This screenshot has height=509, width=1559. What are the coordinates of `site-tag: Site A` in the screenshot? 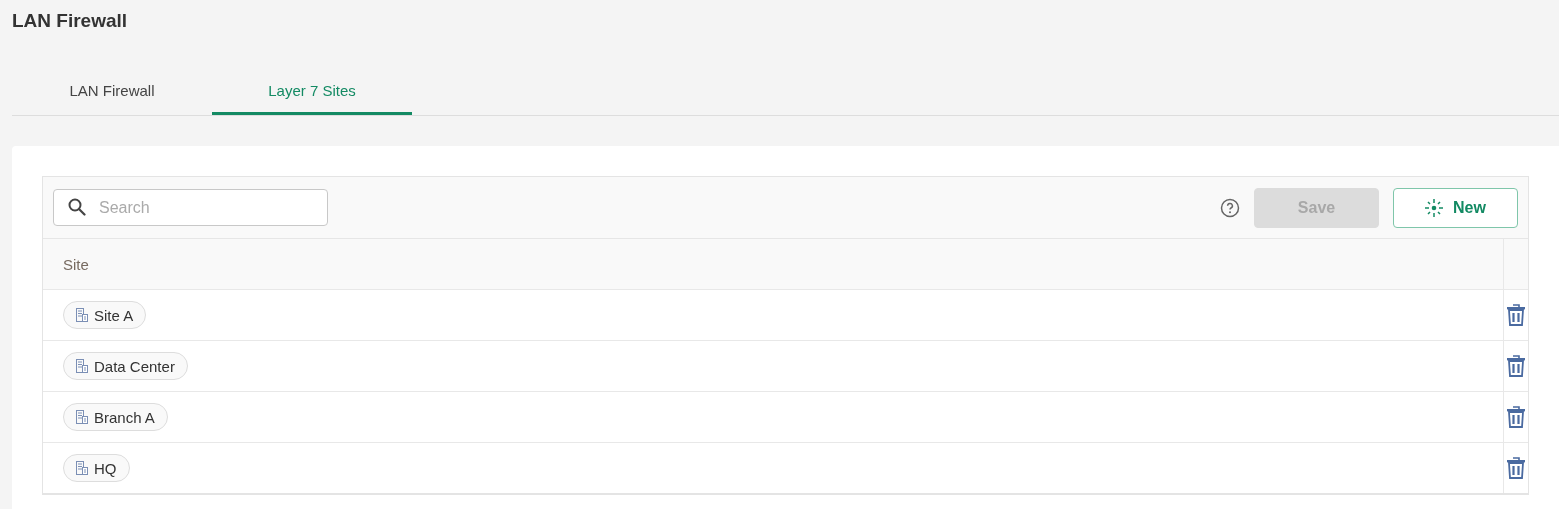 It's located at (105, 315).